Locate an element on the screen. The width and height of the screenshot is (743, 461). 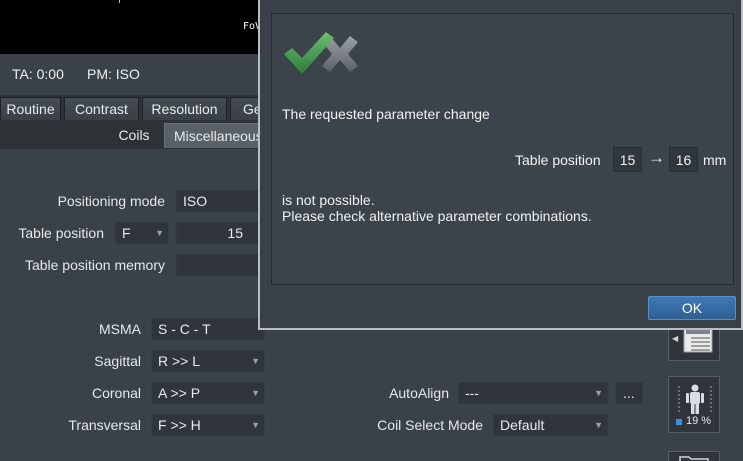
autoalign-label: AutoAlign is located at coordinates (419, 393).